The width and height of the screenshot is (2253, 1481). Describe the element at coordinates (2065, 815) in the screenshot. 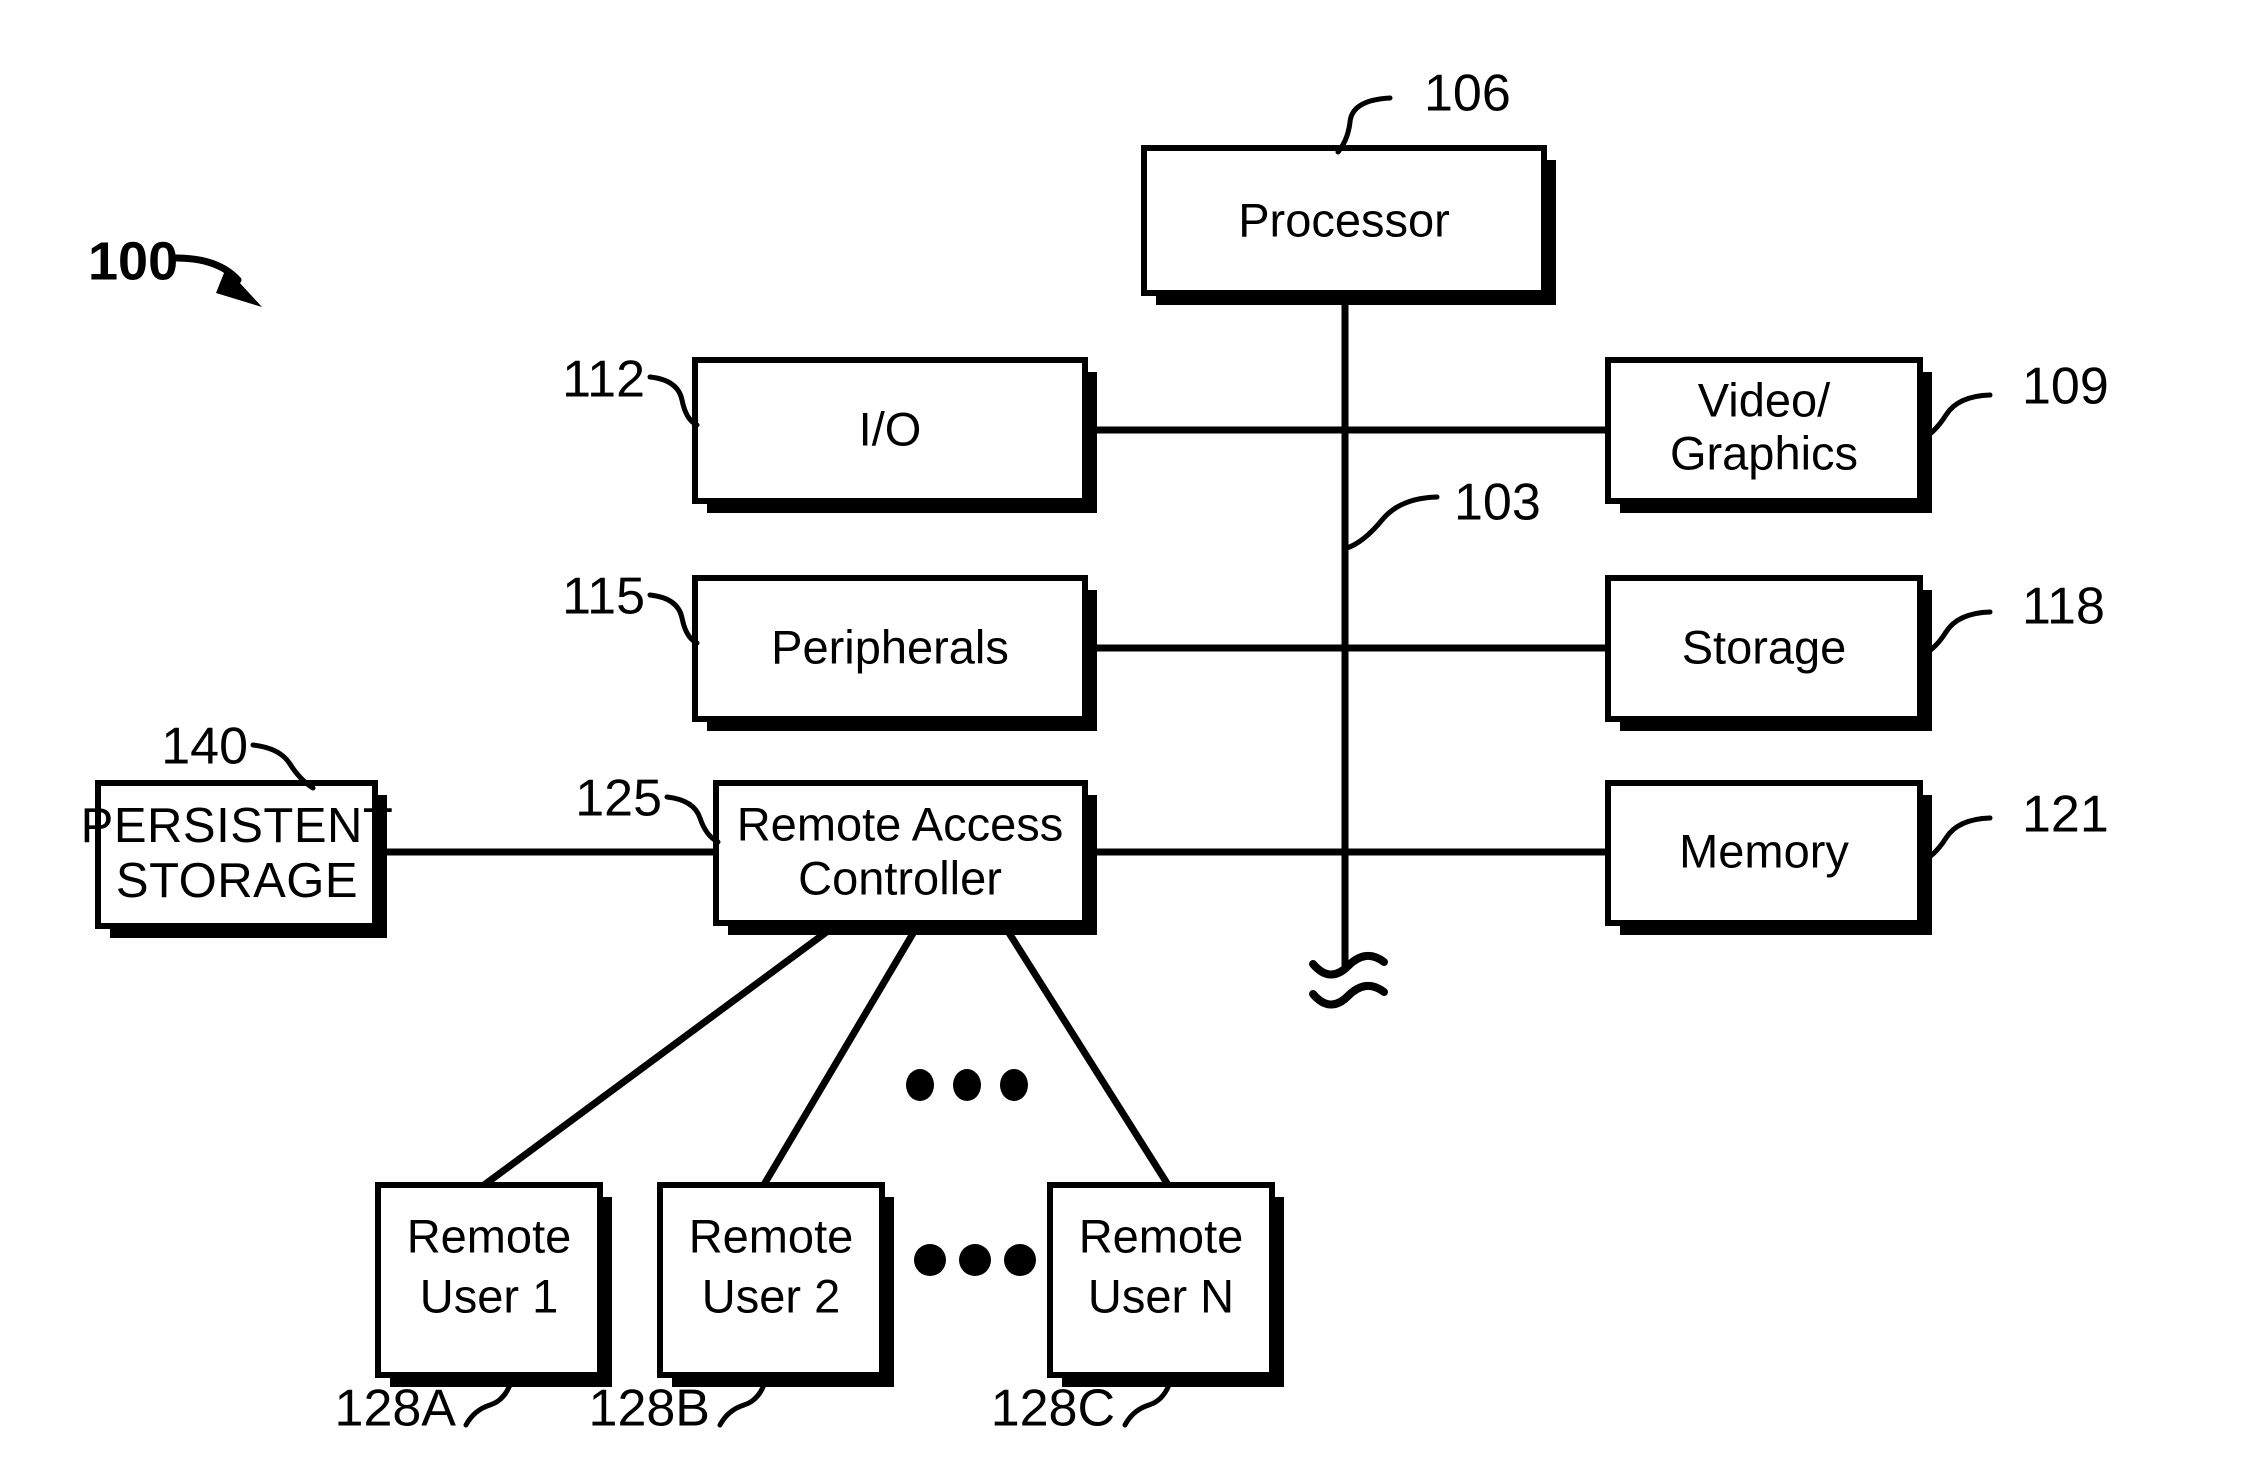

I see `ref-numeral-121: 121` at that location.